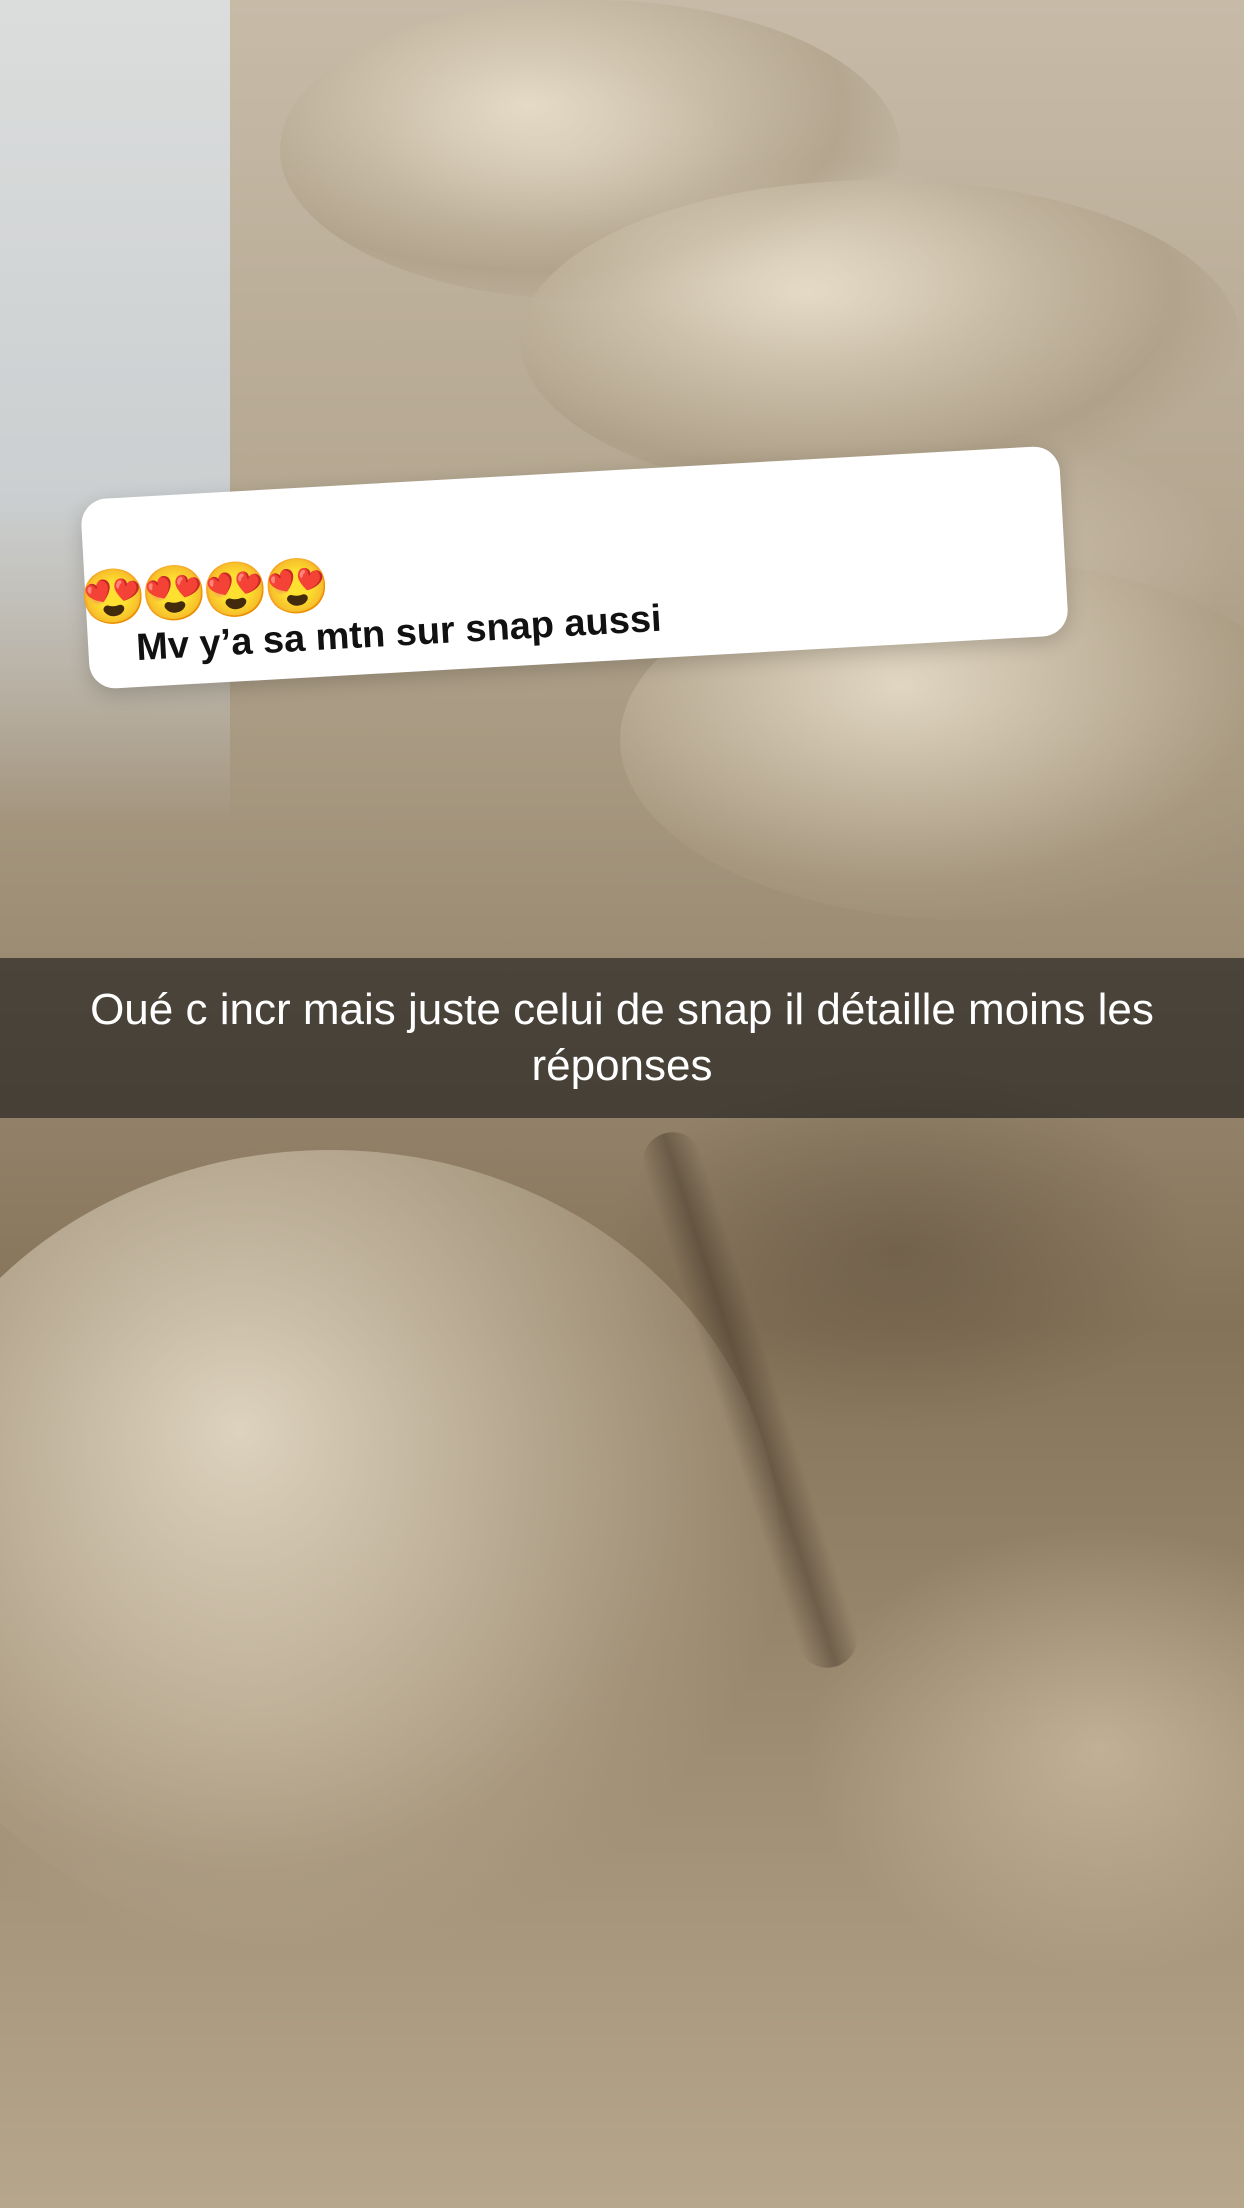  I want to click on window-light-area, so click(115, 410).